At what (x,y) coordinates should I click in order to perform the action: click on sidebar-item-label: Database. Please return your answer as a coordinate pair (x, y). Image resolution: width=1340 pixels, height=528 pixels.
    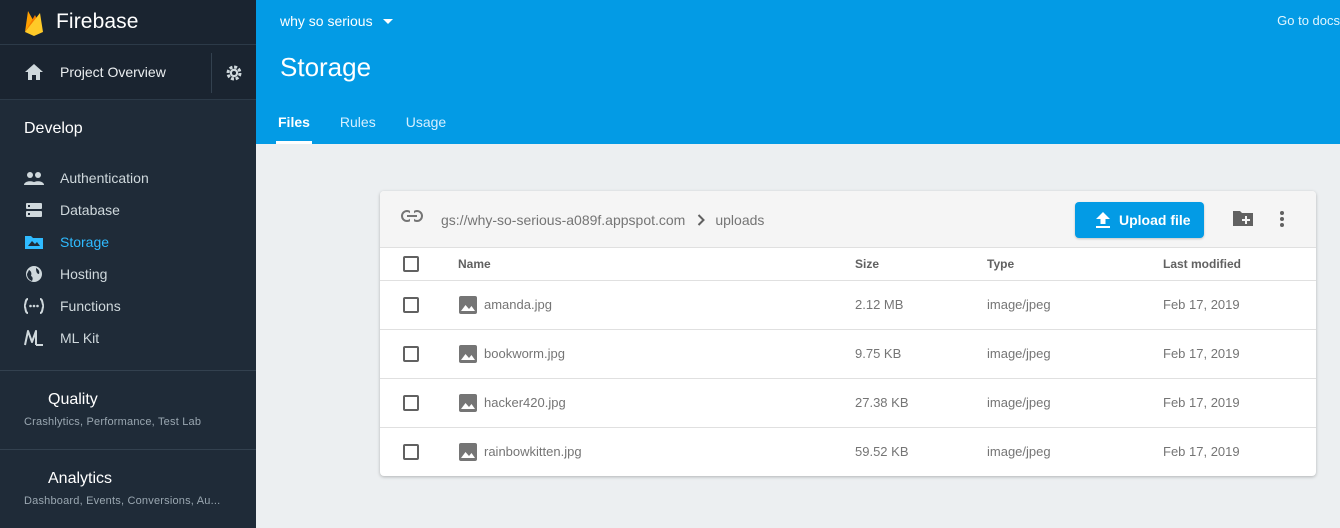
    Looking at the image, I should click on (90, 210).